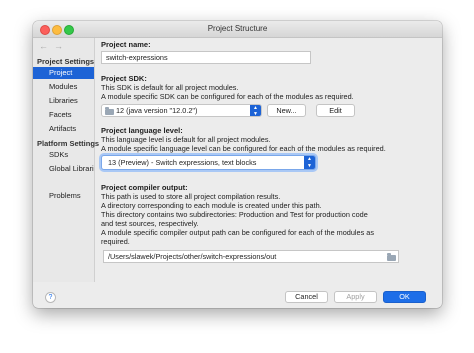 The height and width of the screenshot is (353, 474). Describe the element at coordinates (126, 44) in the screenshot. I see `project-name-label: Project name:` at that location.